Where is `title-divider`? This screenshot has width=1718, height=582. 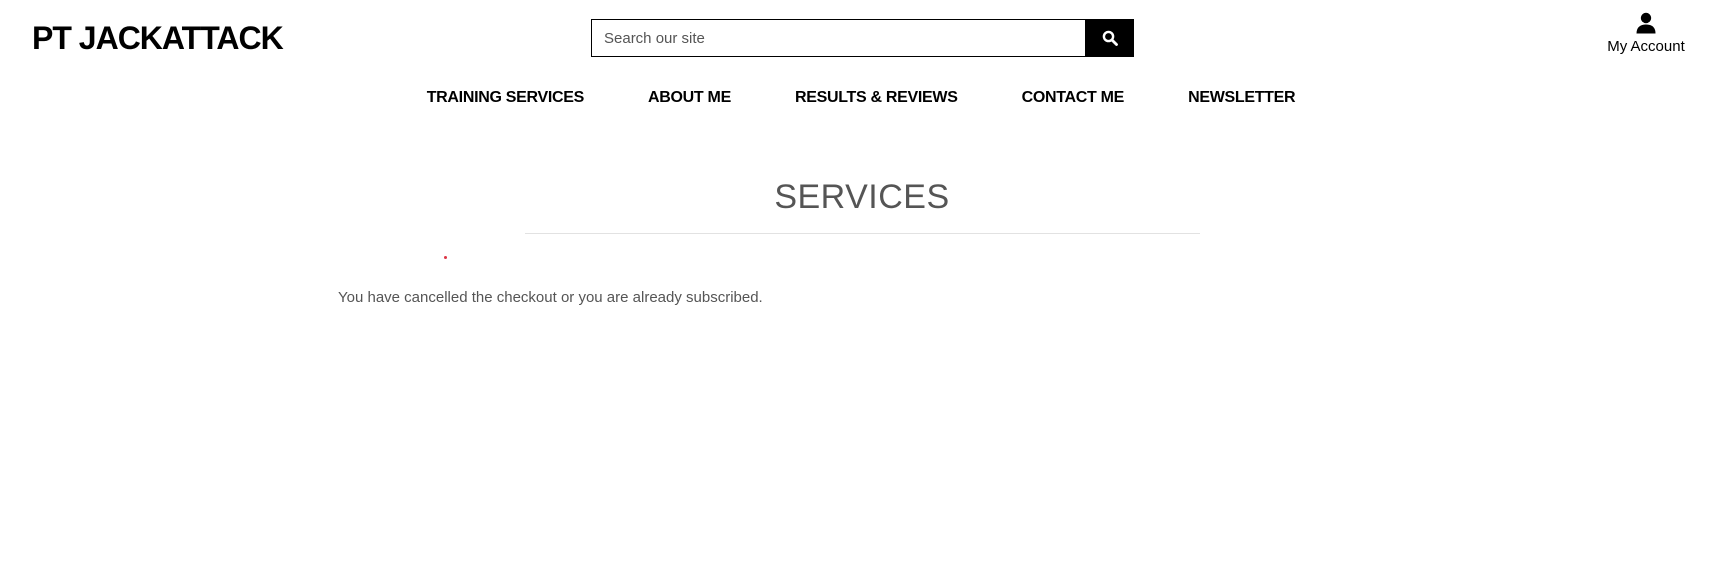
title-divider is located at coordinates (862, 233).